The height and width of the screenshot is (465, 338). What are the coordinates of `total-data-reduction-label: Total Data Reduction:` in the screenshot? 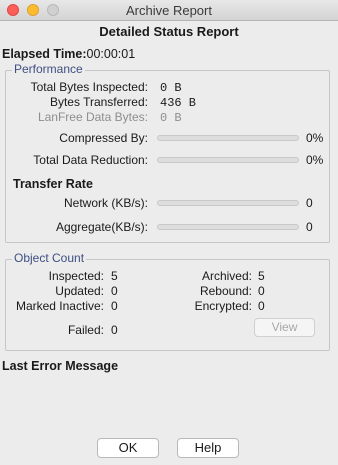 It's located at (90, 160).